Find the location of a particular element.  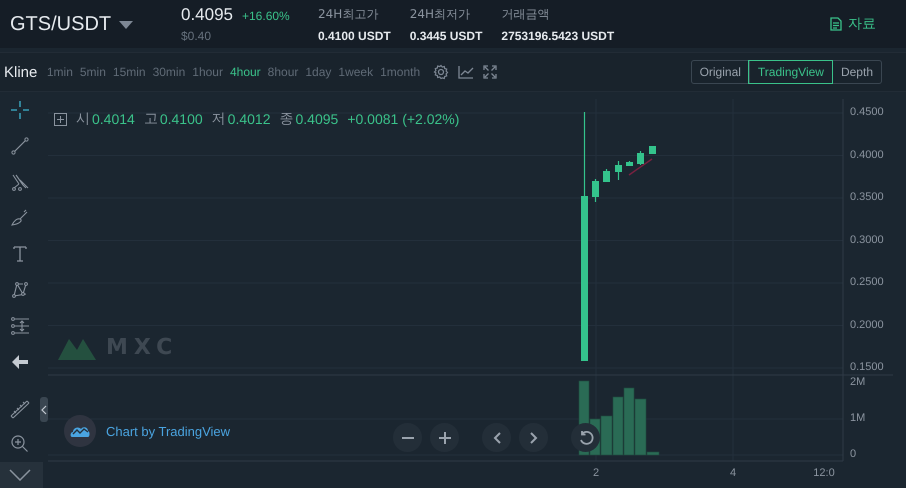

ruler-icon is located at coordinates (20, 409).